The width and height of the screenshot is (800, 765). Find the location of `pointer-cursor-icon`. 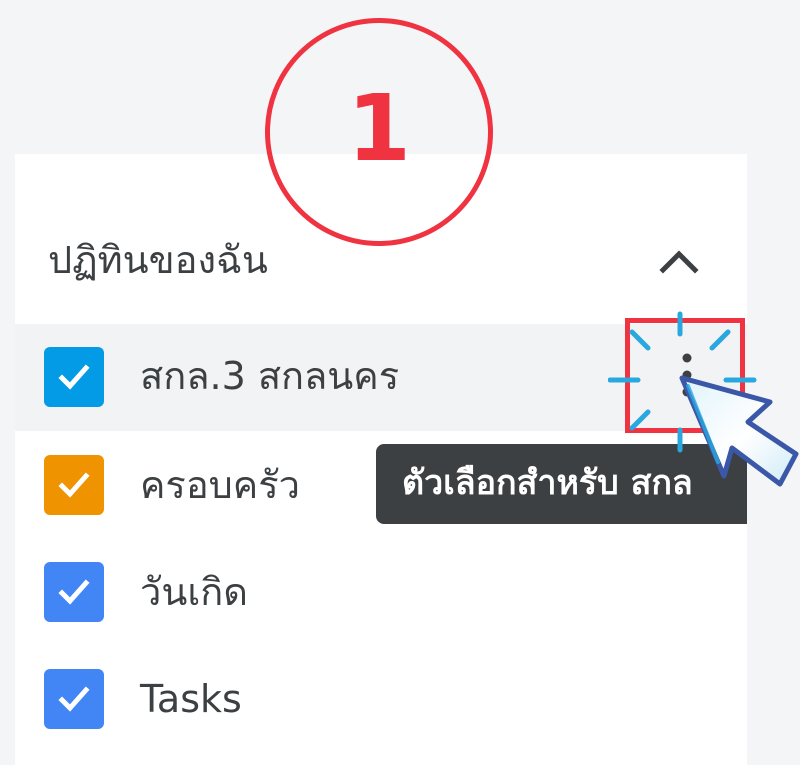

pointer-cursor-icon is located at coordinates (739, 431).